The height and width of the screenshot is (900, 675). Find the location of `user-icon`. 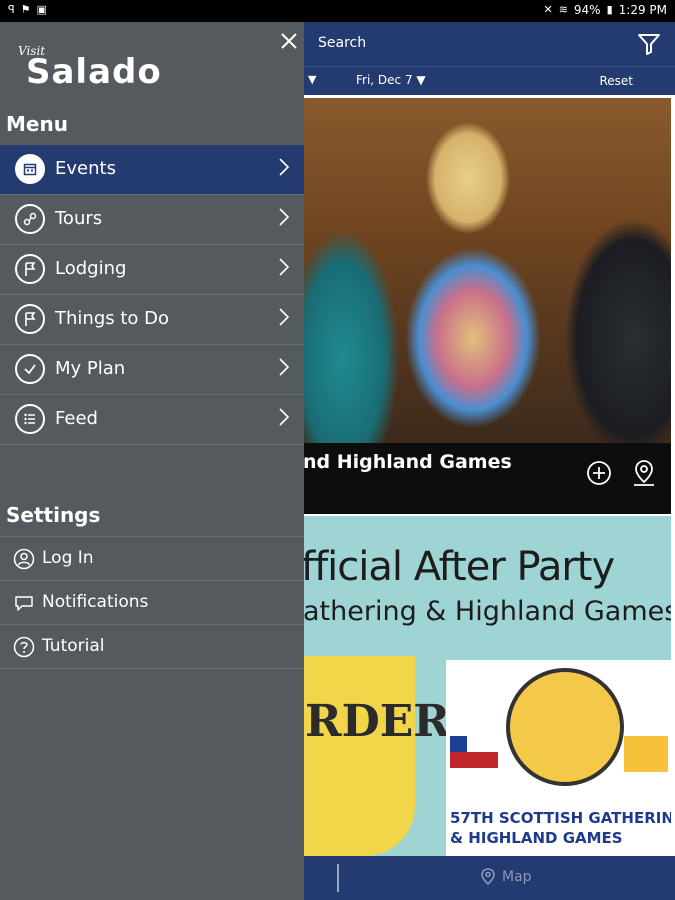

user-icon is located at coordinates (24, 559).